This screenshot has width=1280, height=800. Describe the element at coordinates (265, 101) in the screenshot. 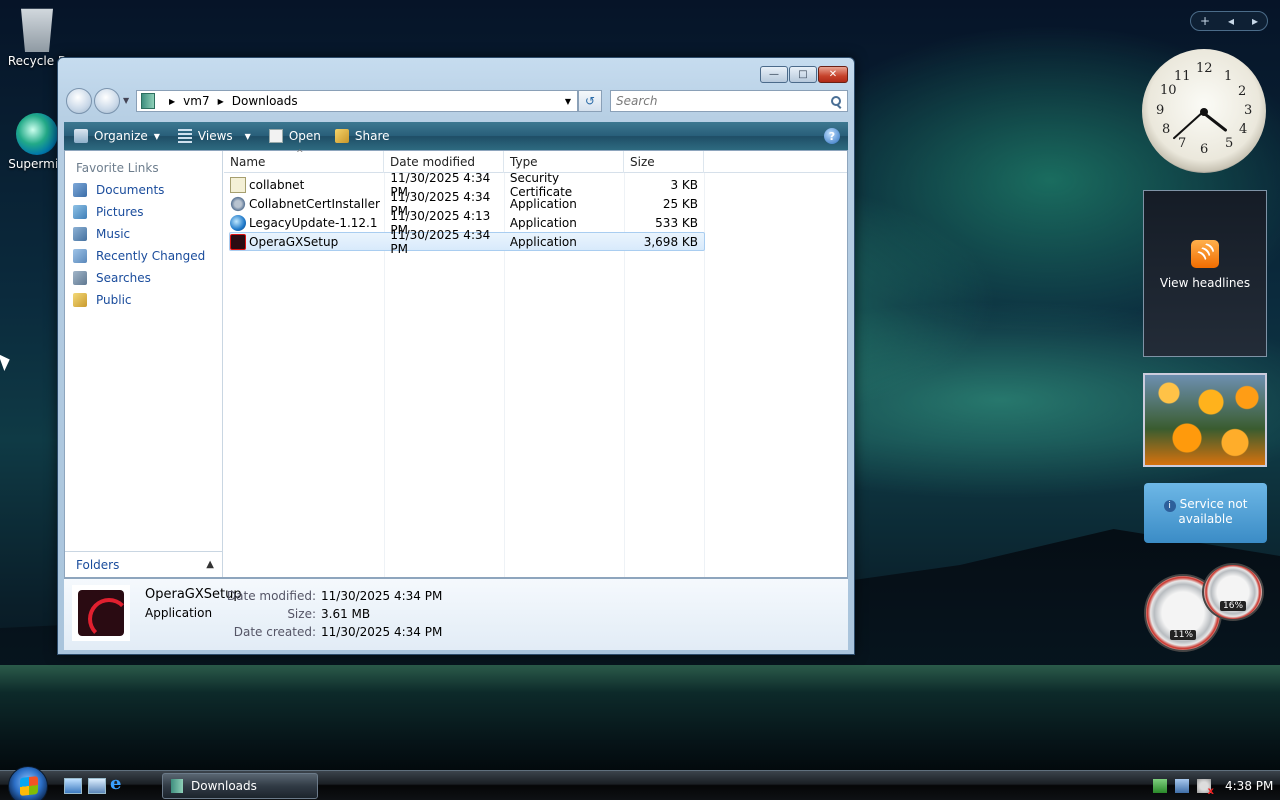

I see `breadcrumb-downloads: Downloads` at that location.